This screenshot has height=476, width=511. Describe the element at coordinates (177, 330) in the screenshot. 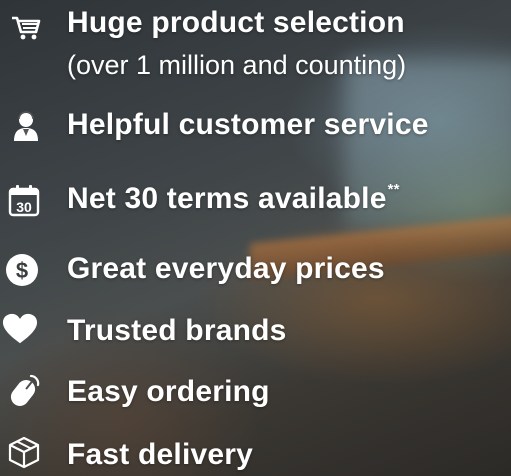

I see `feature-title: Trusted brands` at that location.